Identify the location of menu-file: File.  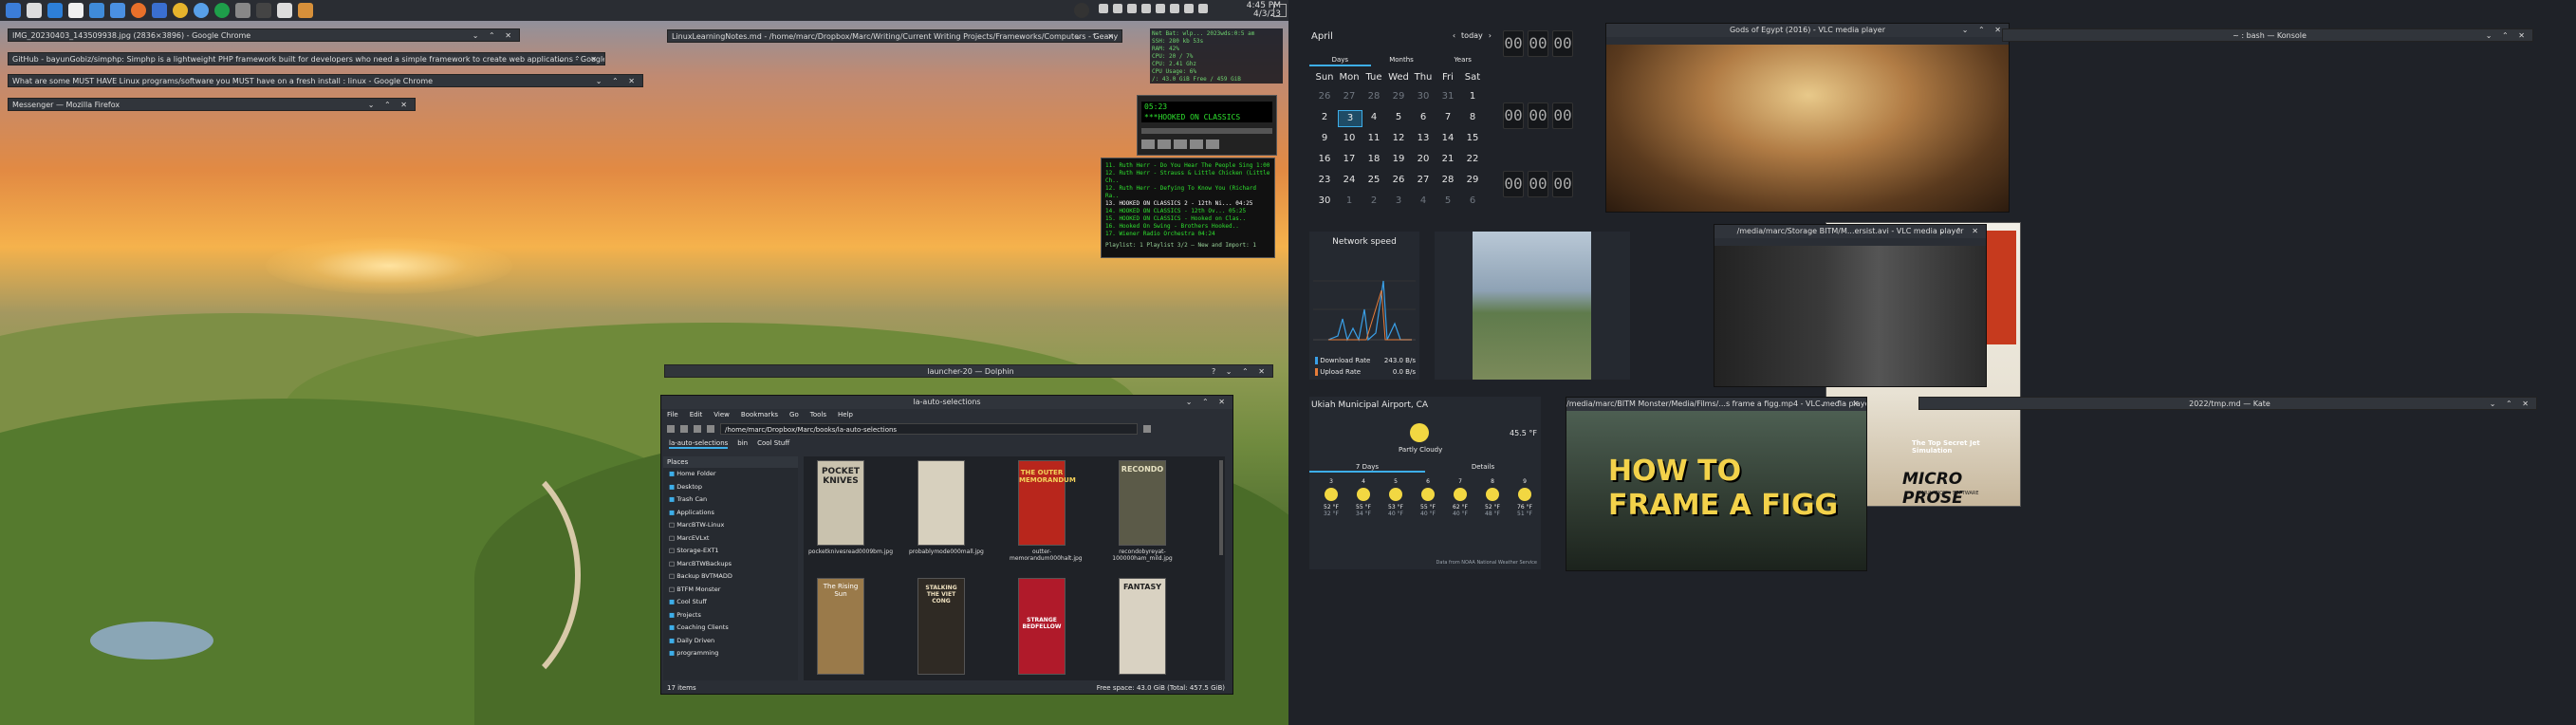
(672, 414).